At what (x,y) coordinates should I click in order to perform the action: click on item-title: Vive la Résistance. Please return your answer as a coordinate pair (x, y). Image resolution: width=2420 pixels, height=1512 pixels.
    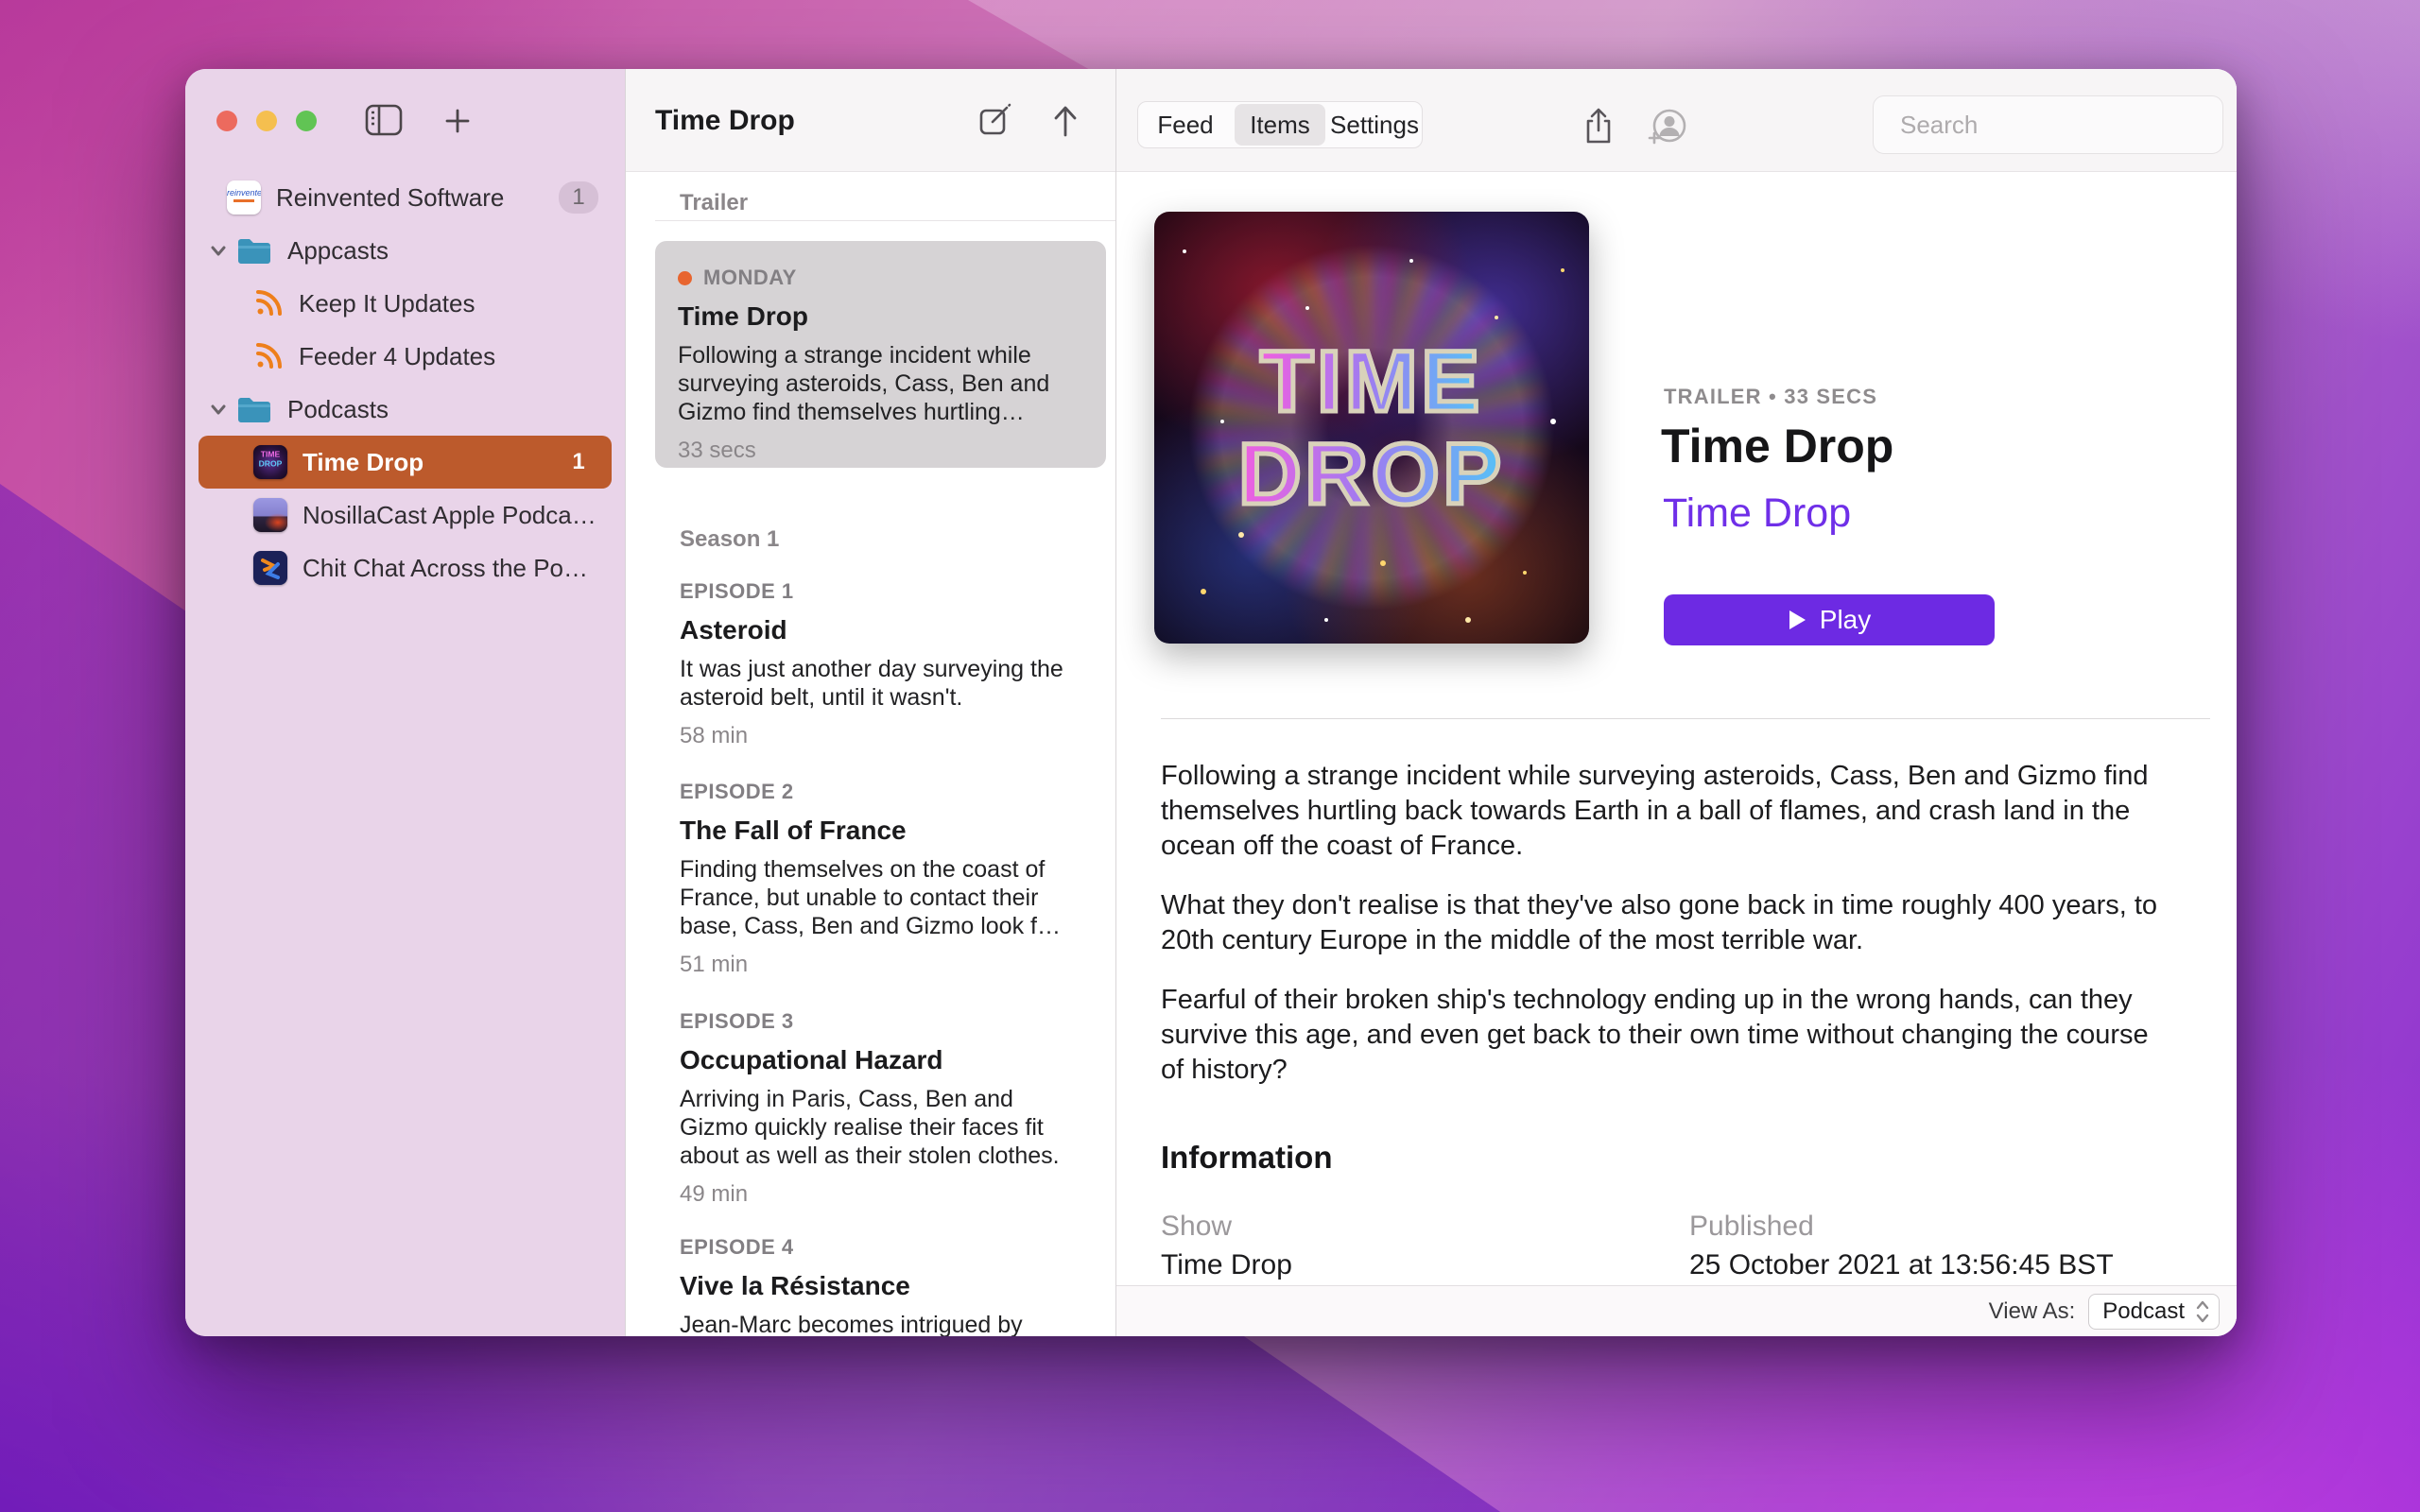
    Looking at the image, I should click on (795, 1285).